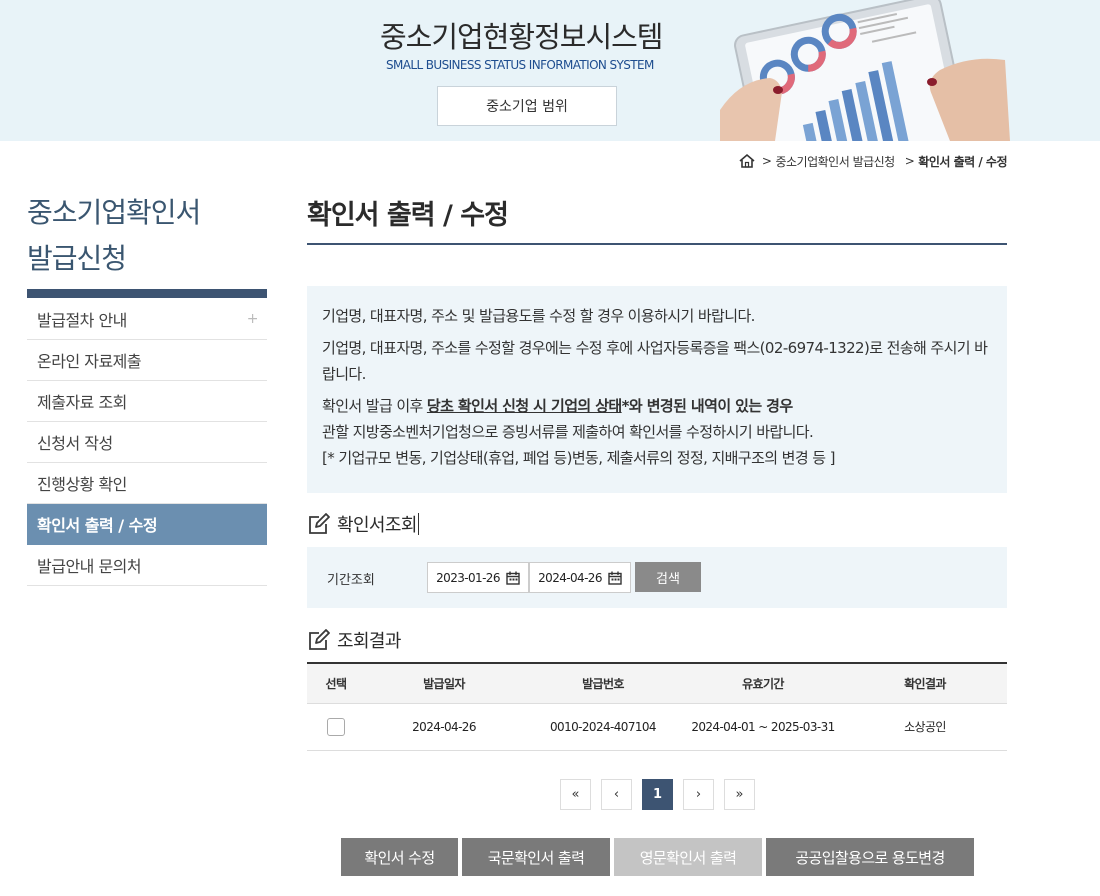  I want to click on plus-icon: +, so click(253, 319).